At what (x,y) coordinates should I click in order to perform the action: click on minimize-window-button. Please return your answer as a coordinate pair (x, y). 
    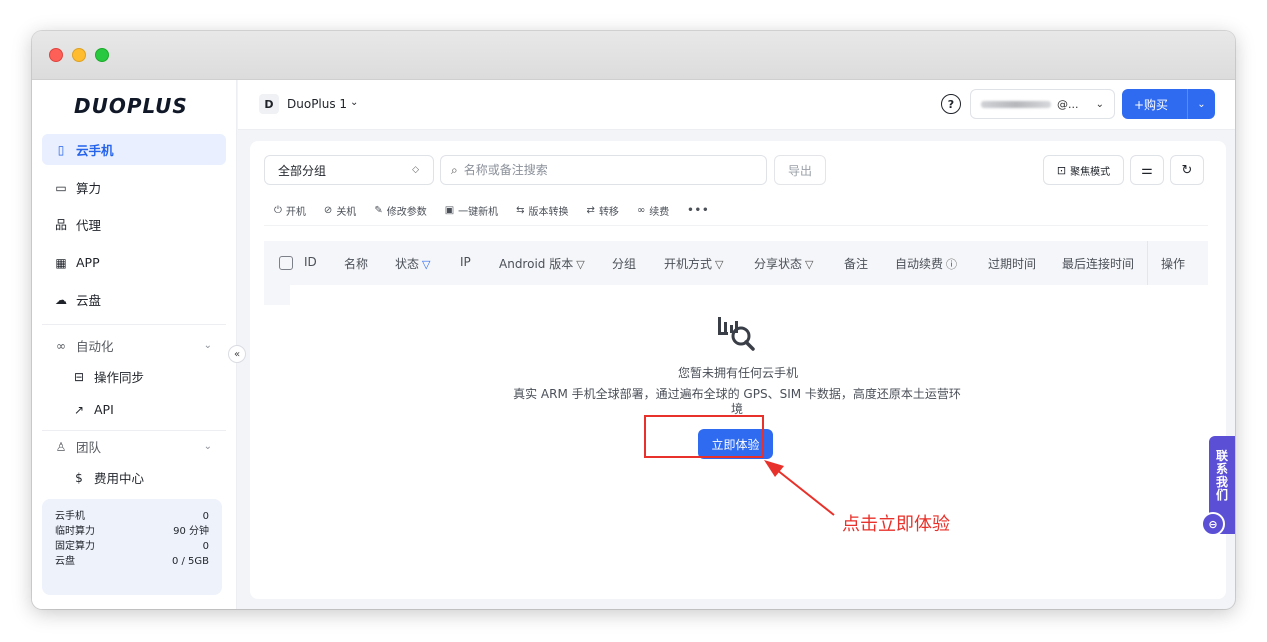
    Looking at the image, I should click on (79, 55).